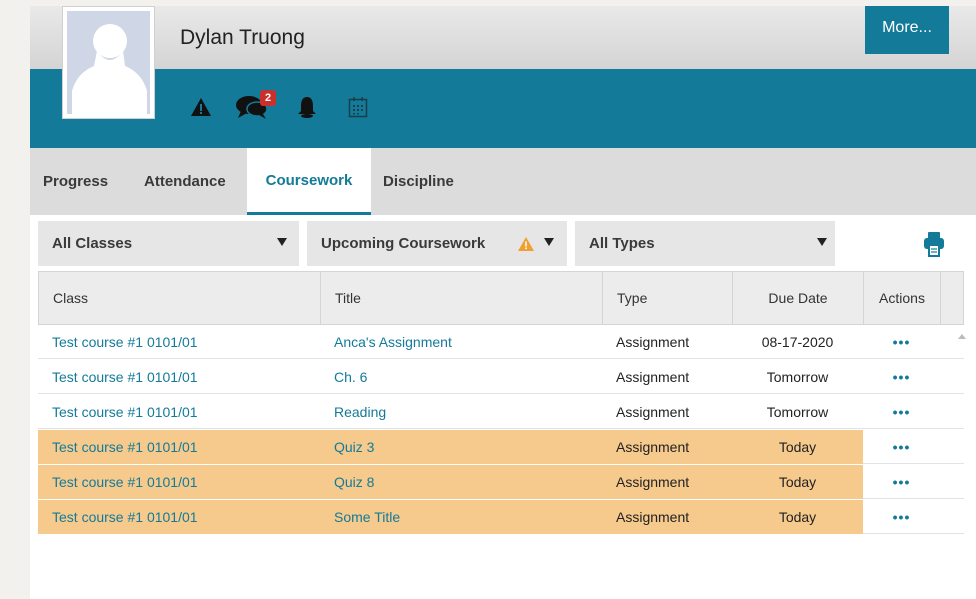 This screenshot has height=599, width=976. What do you see at coordinates (503, 108) in the screenshot?
I see `header-band` at bounding box center [503, 108].